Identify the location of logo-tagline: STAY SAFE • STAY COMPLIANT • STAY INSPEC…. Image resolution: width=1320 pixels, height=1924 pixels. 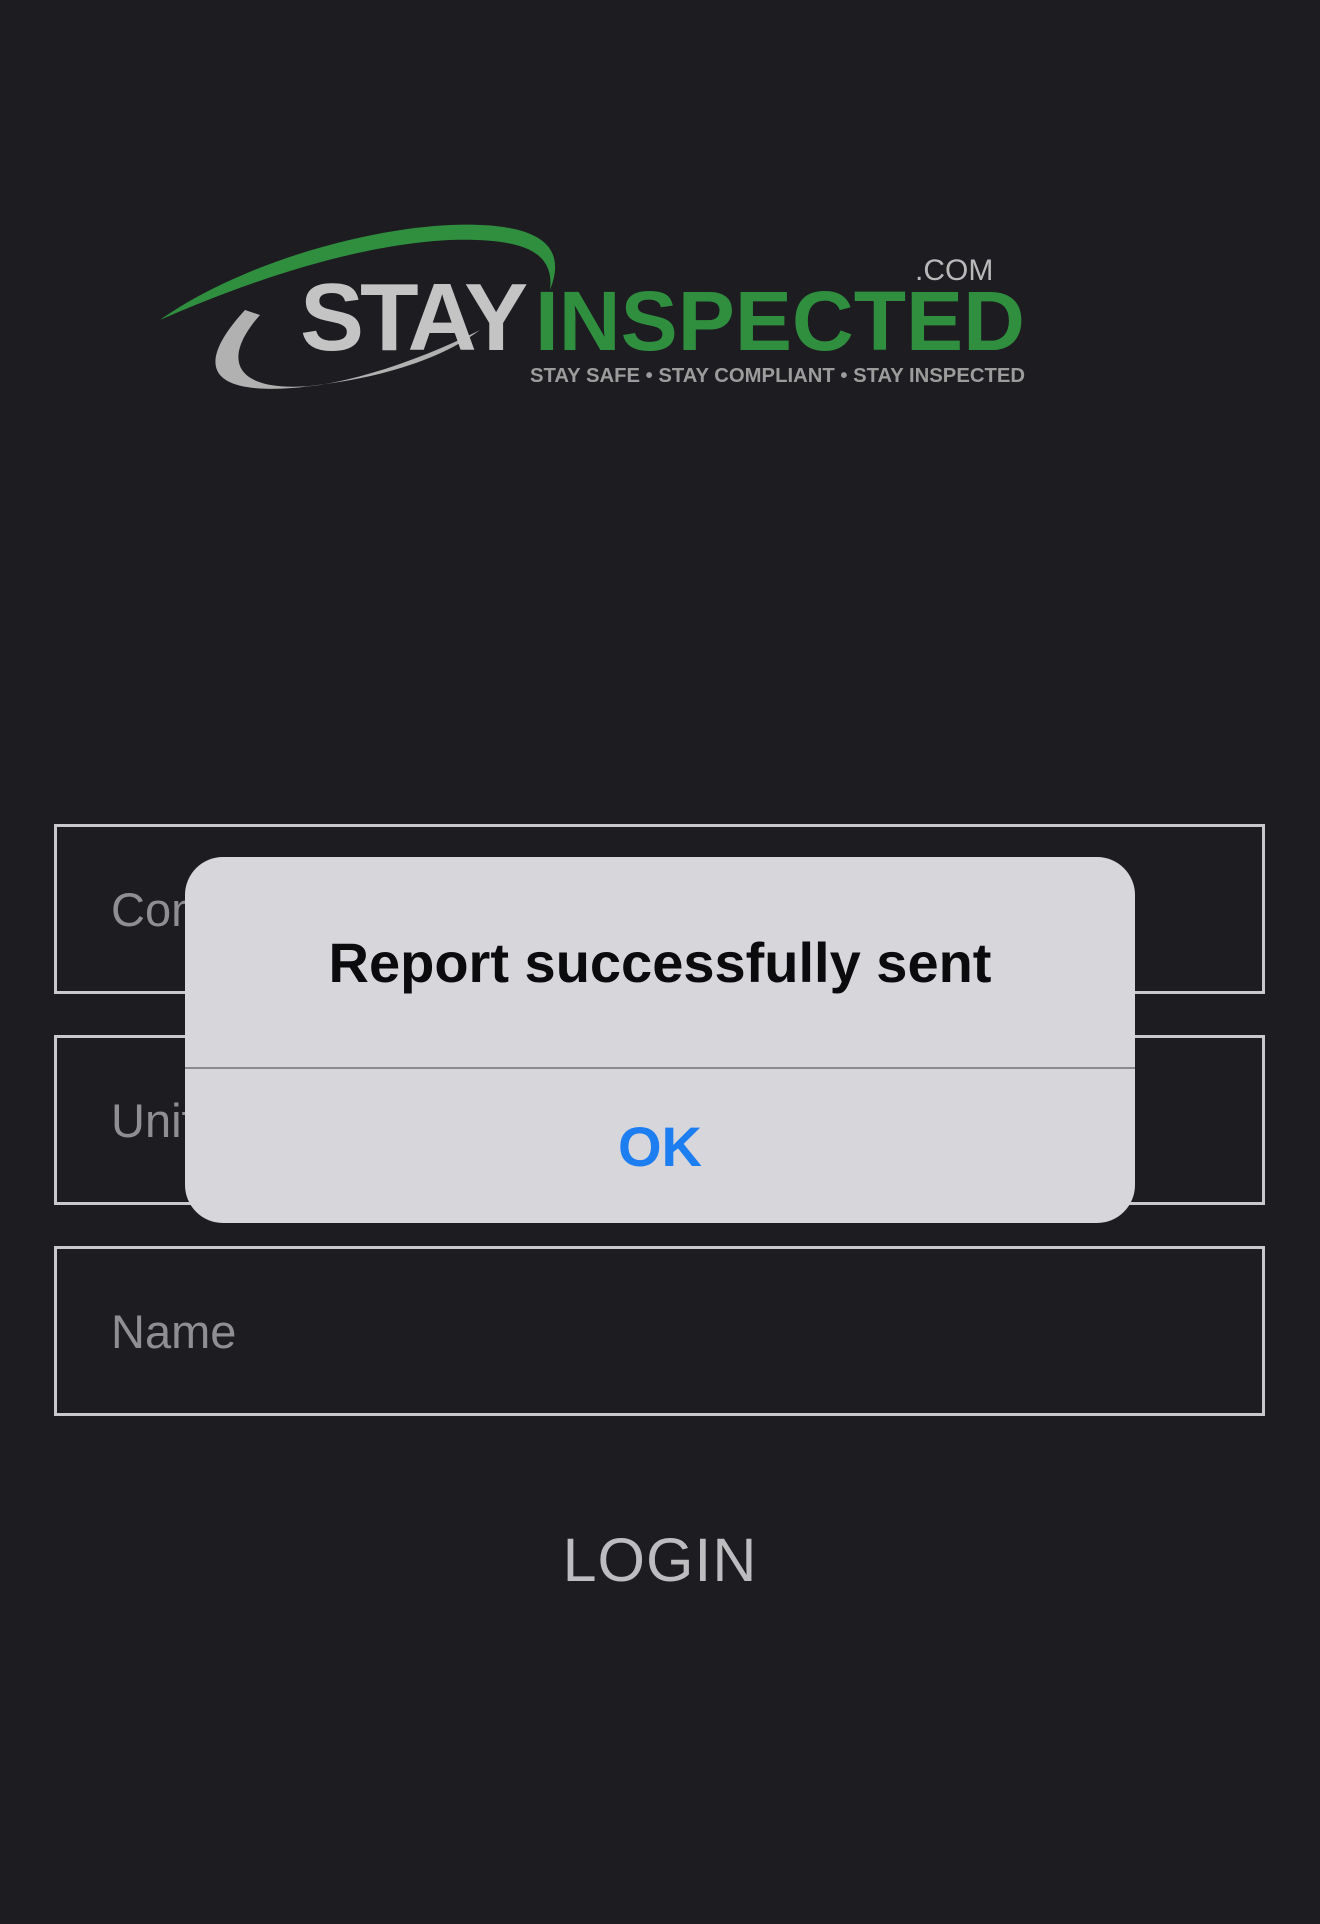
(777, 376).